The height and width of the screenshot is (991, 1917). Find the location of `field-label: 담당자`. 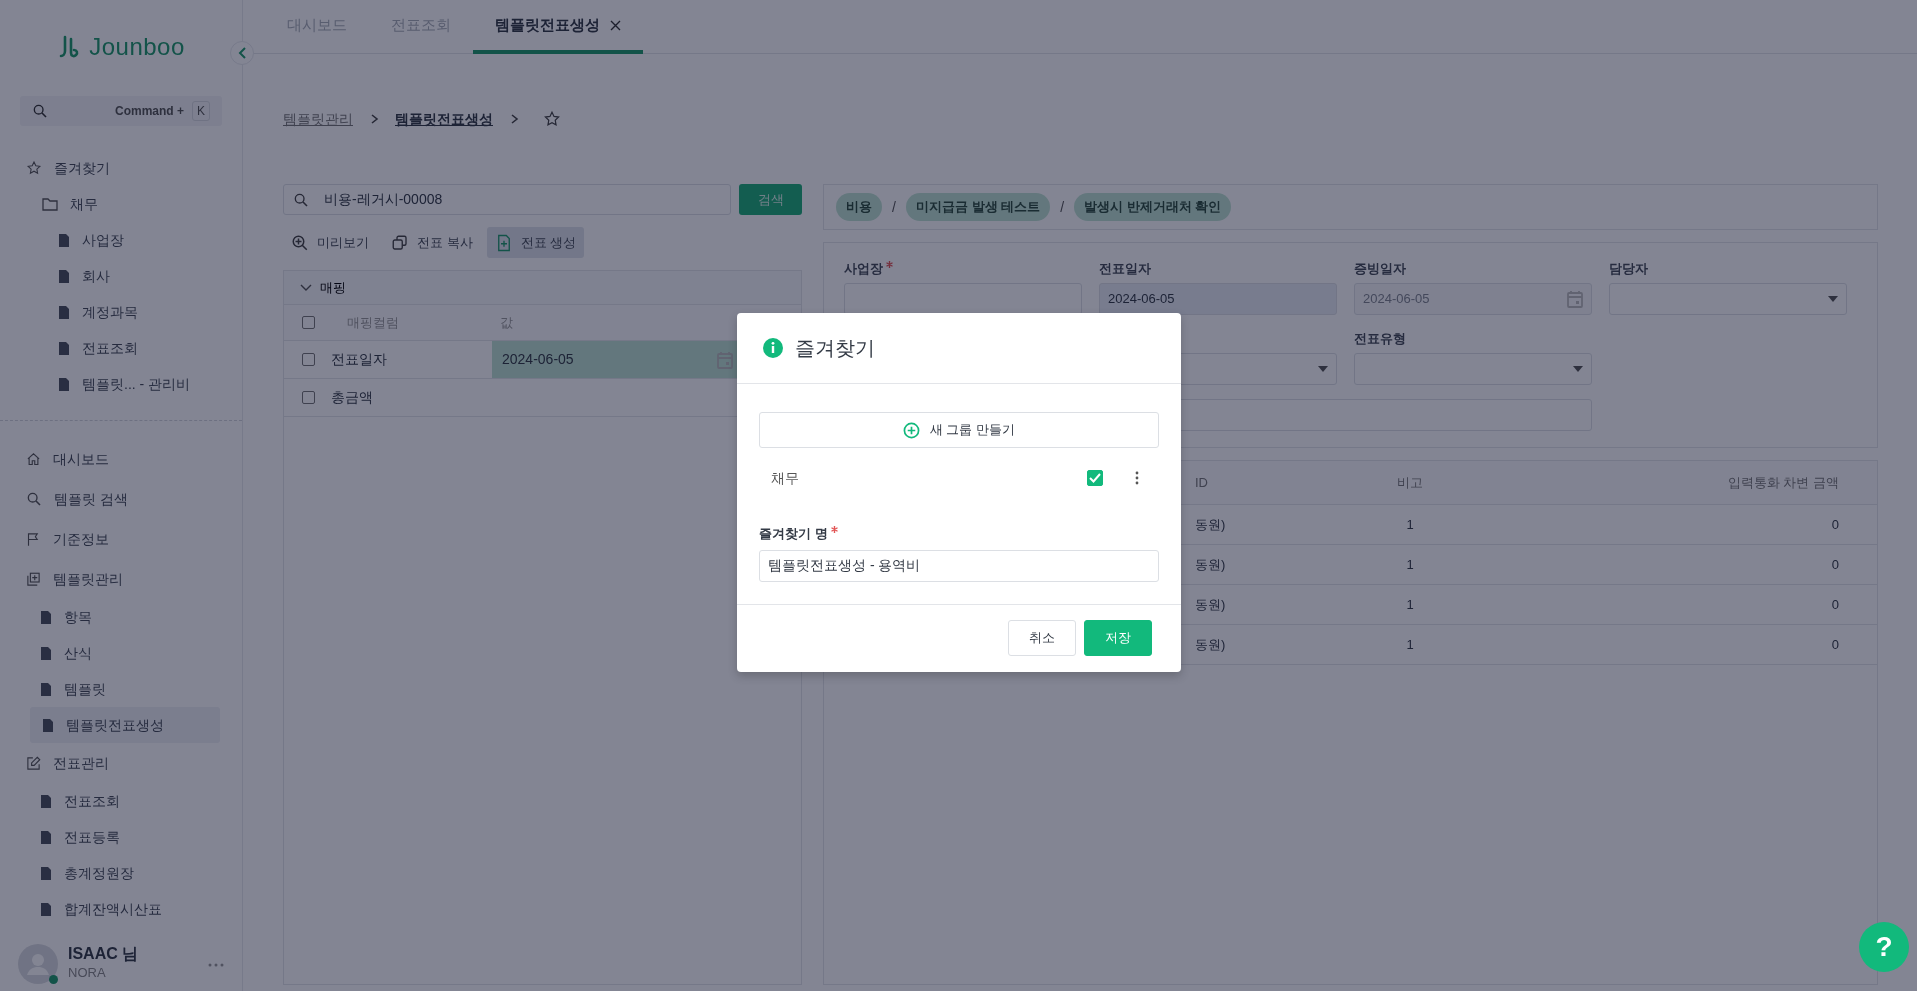

field-label: 담당자 is located at coordinates (1628, 268).